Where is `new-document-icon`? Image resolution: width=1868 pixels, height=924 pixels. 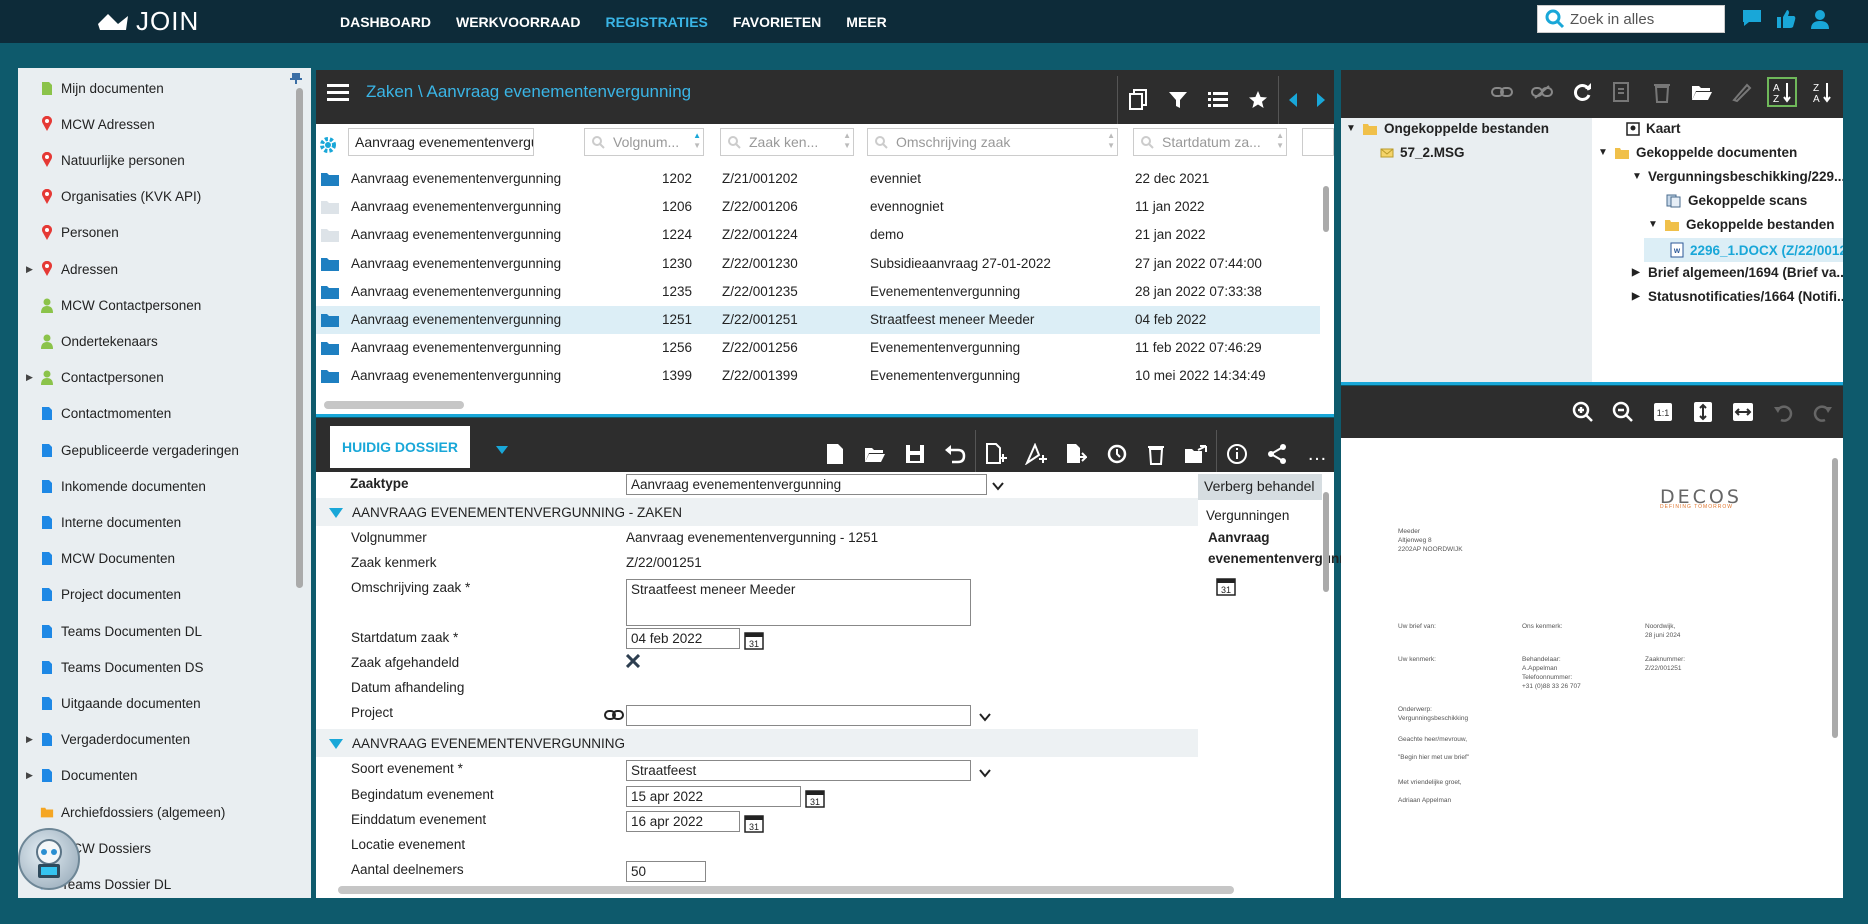 new-document-icon is located at coordinates (835, 454).